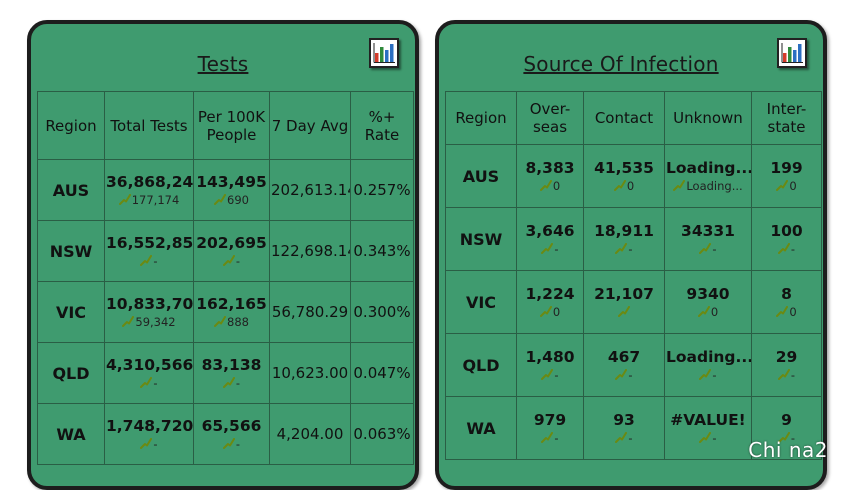 The image size is (856, 490). What do you see at coordinates (382, 373) in the screenshot?
I see `rate-cell: 0.047%` at bounding box center [382, 373].